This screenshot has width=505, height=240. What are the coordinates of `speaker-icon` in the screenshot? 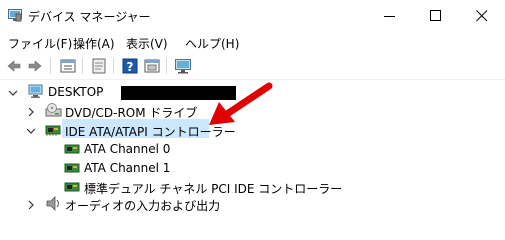 It's located at (52, 203).